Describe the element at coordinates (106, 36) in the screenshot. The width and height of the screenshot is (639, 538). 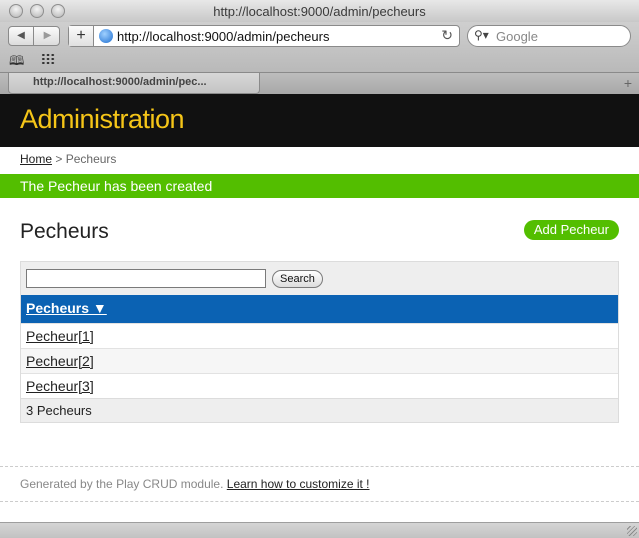
I see `globe-icon` at that location.